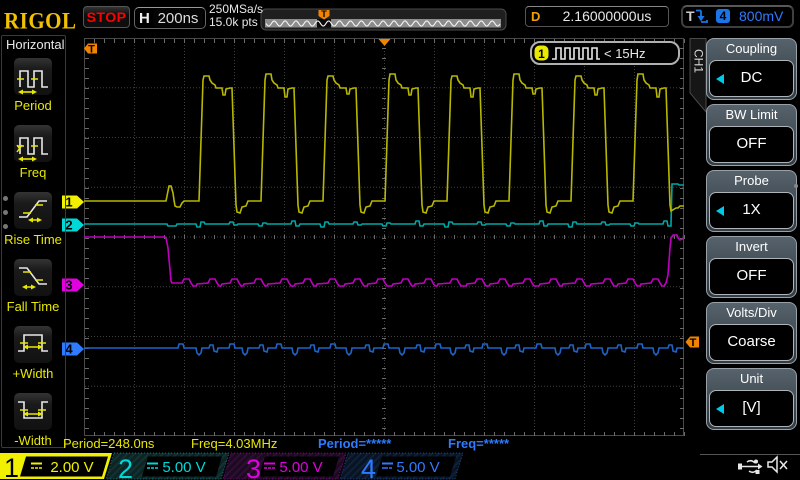 The width and height of the screenshot is (800, 480). I want to click on svg-text: < 15Hz, so click(625, 53).